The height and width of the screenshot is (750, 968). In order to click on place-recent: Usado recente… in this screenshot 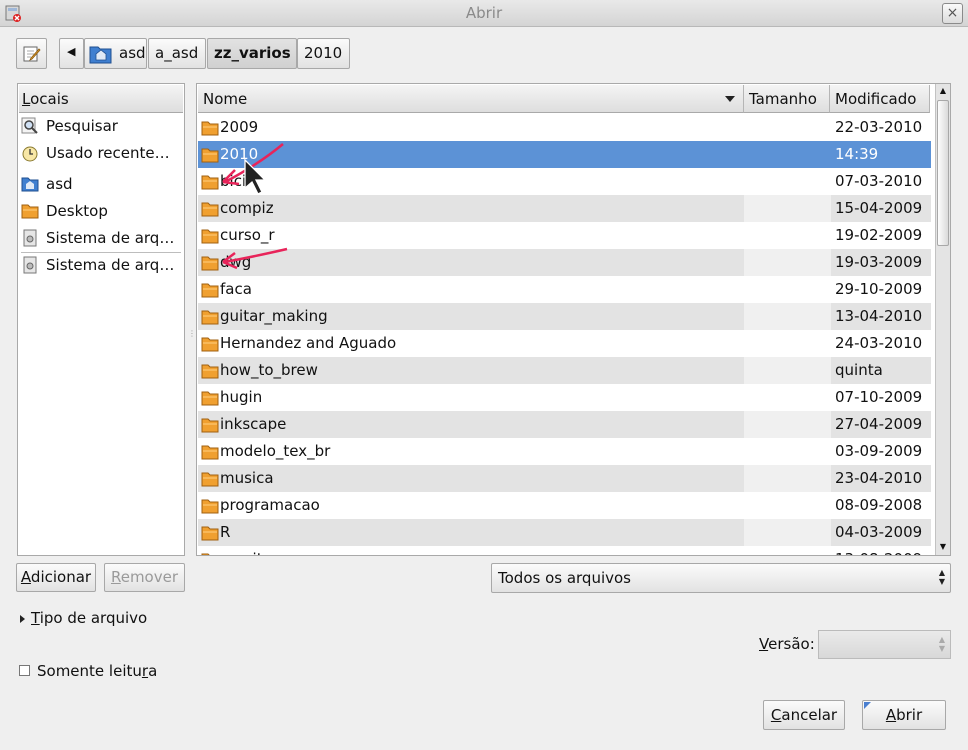, I will do `click(101, 153)`.